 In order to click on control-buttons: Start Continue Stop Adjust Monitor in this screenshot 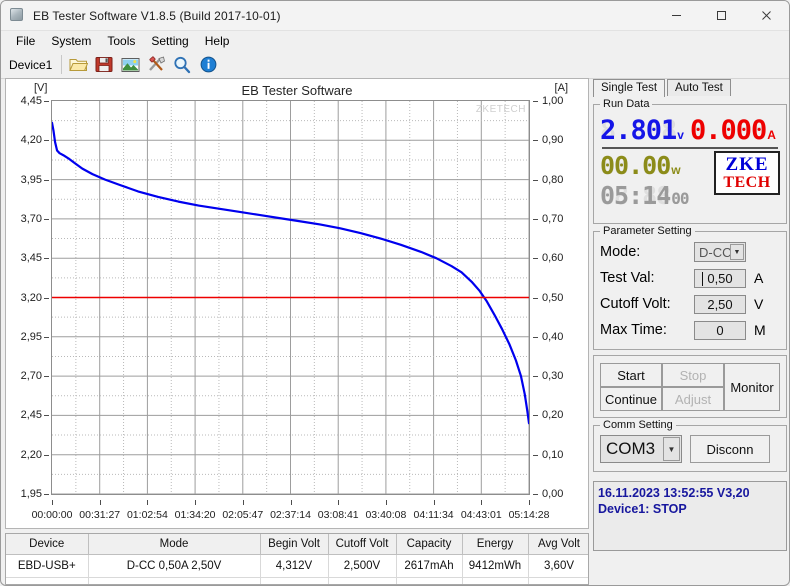, I will do `click(690, 387)`.